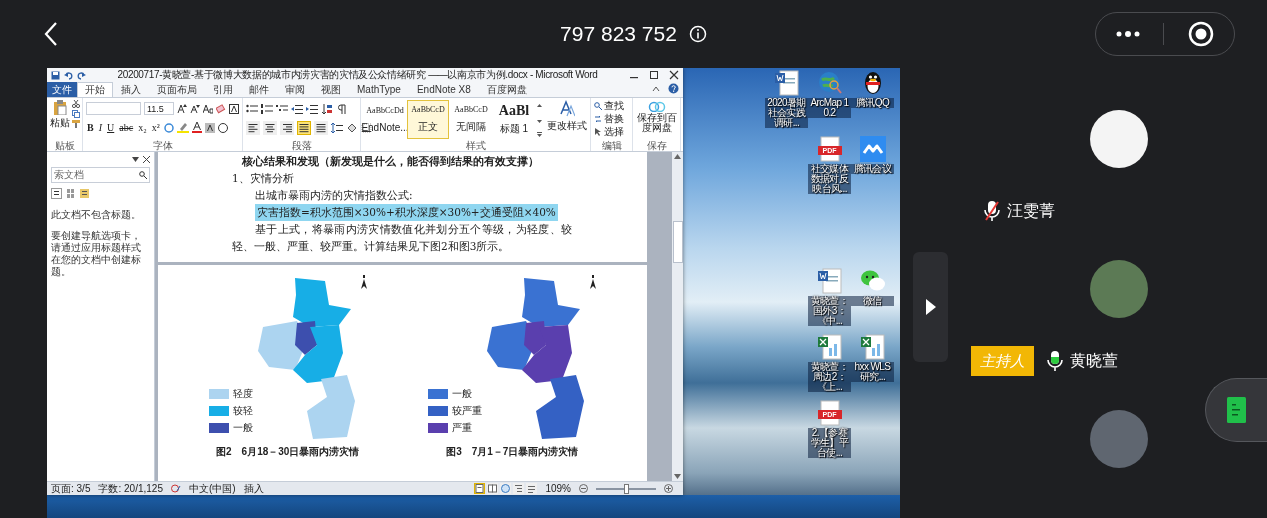 The height and width of the screenshot is (518, 1267). What do you see at coordinates (267, 108) in the screenshot?
I see `numbering-icon` at bounding box center [267, 108].